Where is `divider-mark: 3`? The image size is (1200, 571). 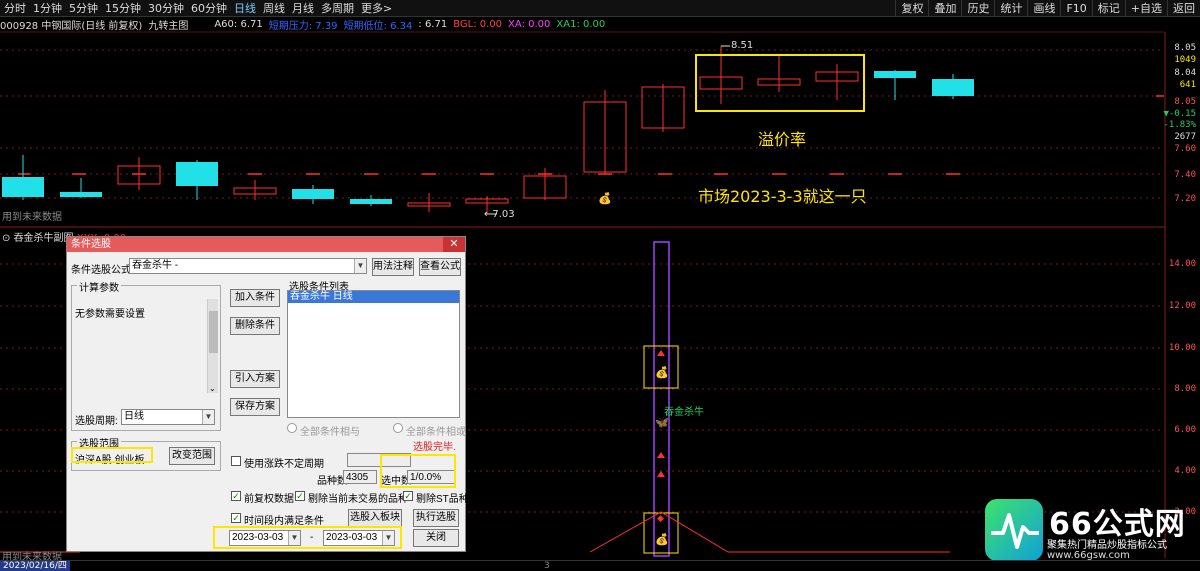
divider-mark: 3 is located at coordinates (547, 566).